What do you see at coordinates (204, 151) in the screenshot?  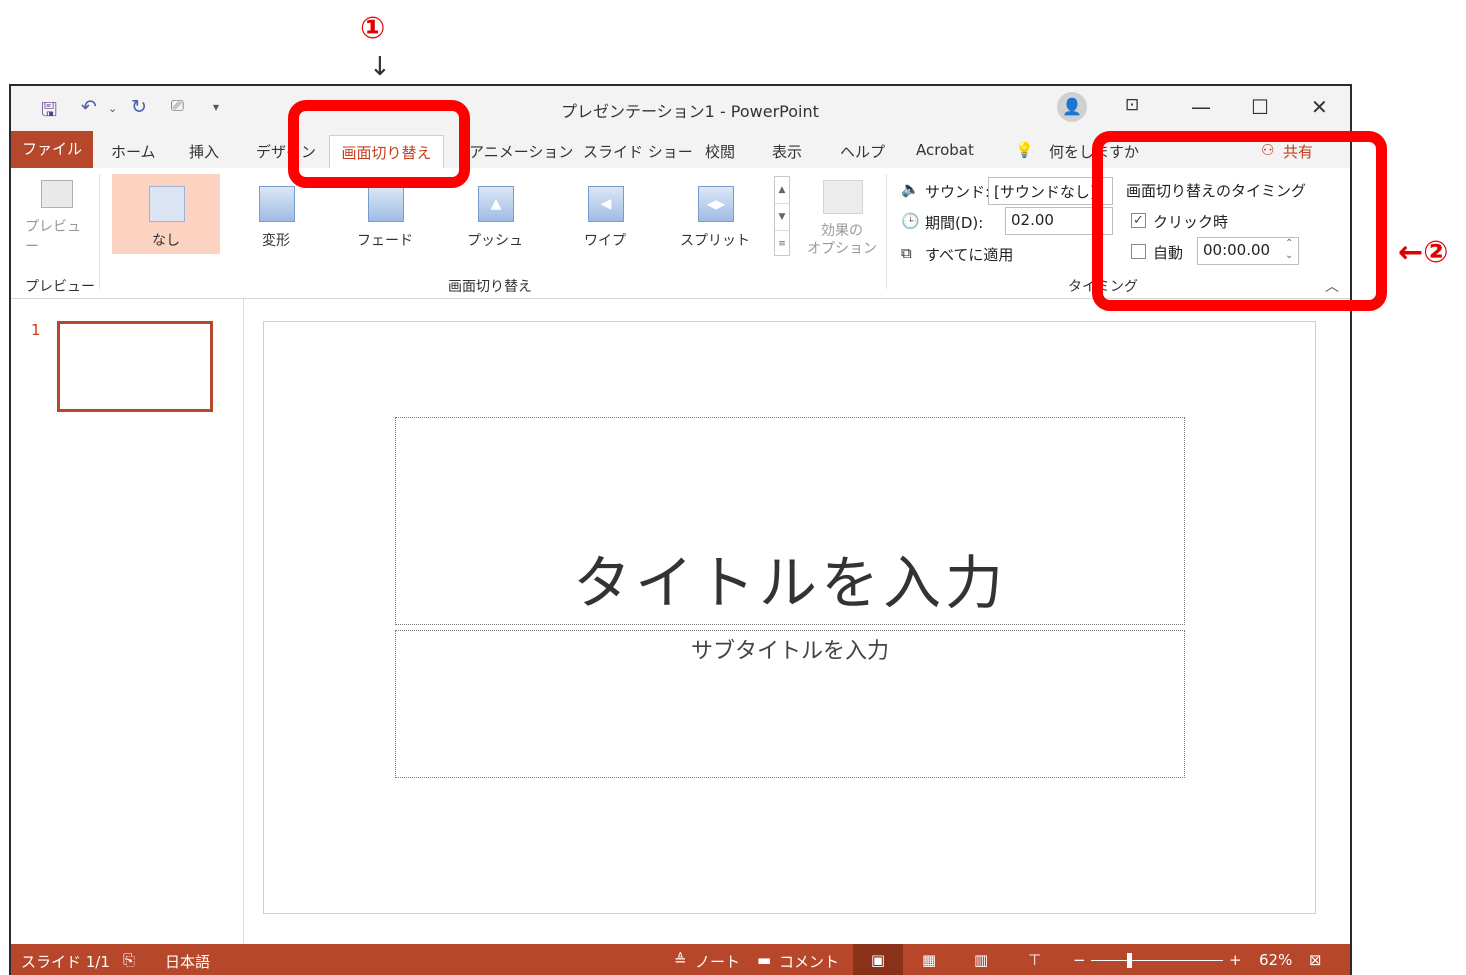 I see `tab-insert: 挿入` at bounding box center [204, 151].